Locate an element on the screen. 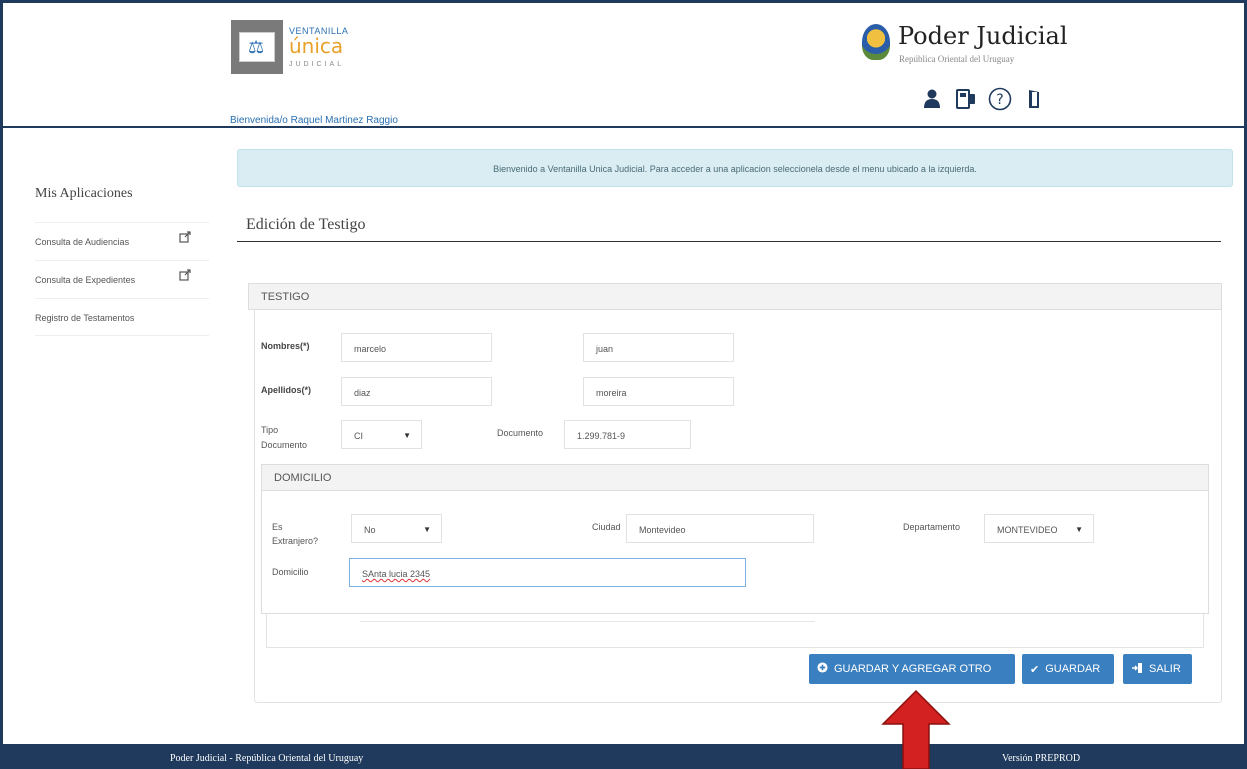 The image size is (1247, 769). tipo-documento-label-2: Documento is located at coordinates (284, 445).